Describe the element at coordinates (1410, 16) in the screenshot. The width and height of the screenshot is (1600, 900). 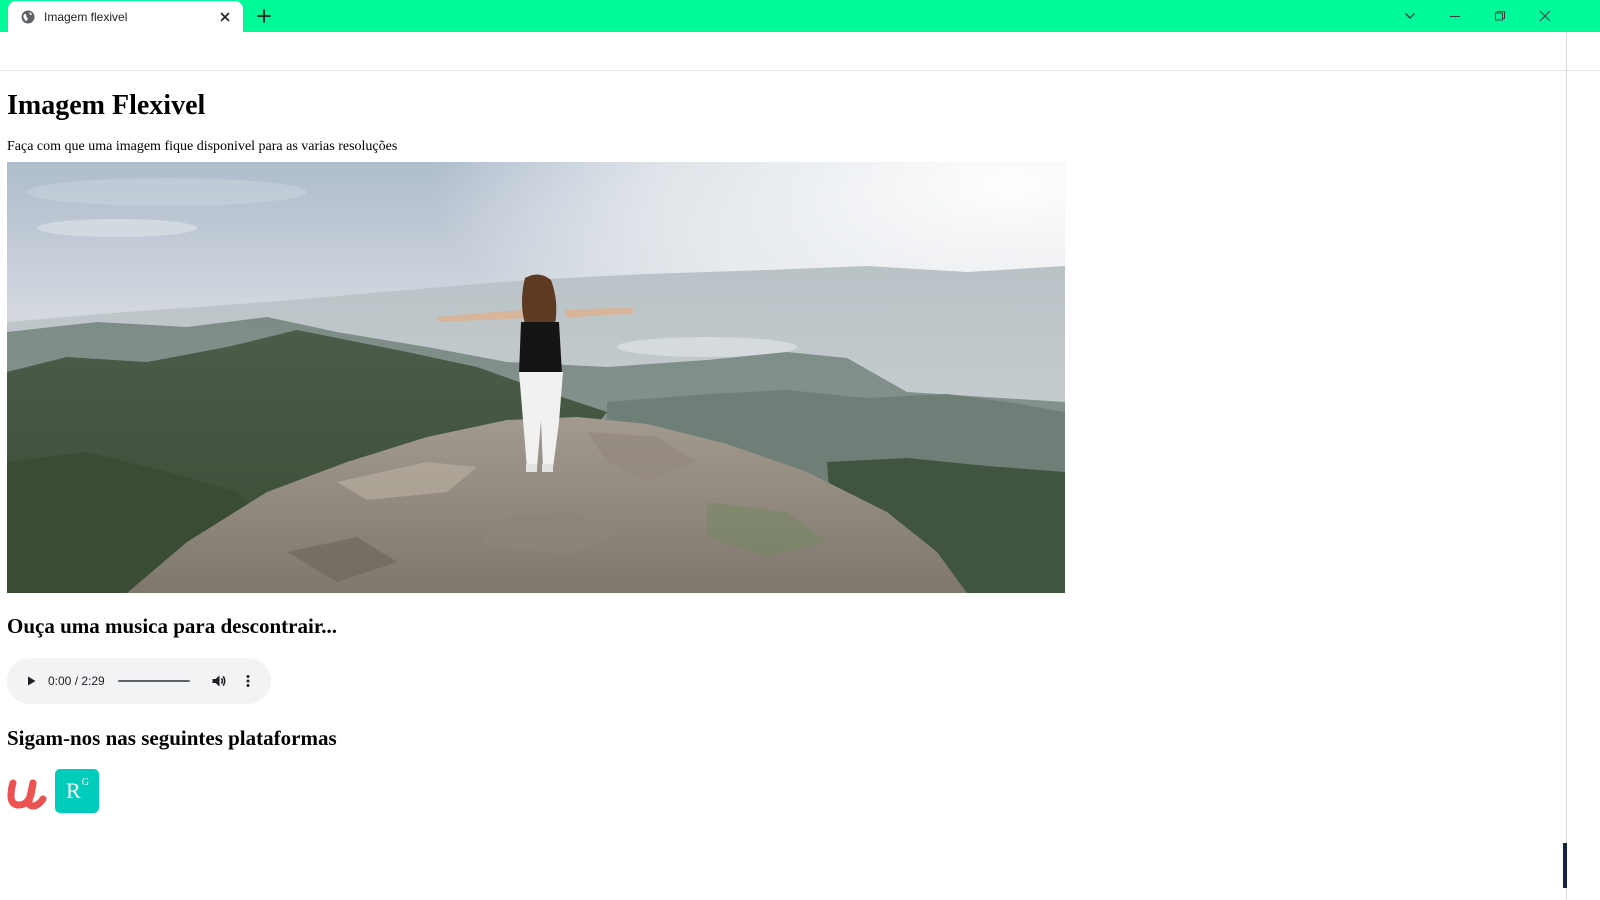
I see `chevron-down-icon` at that location.